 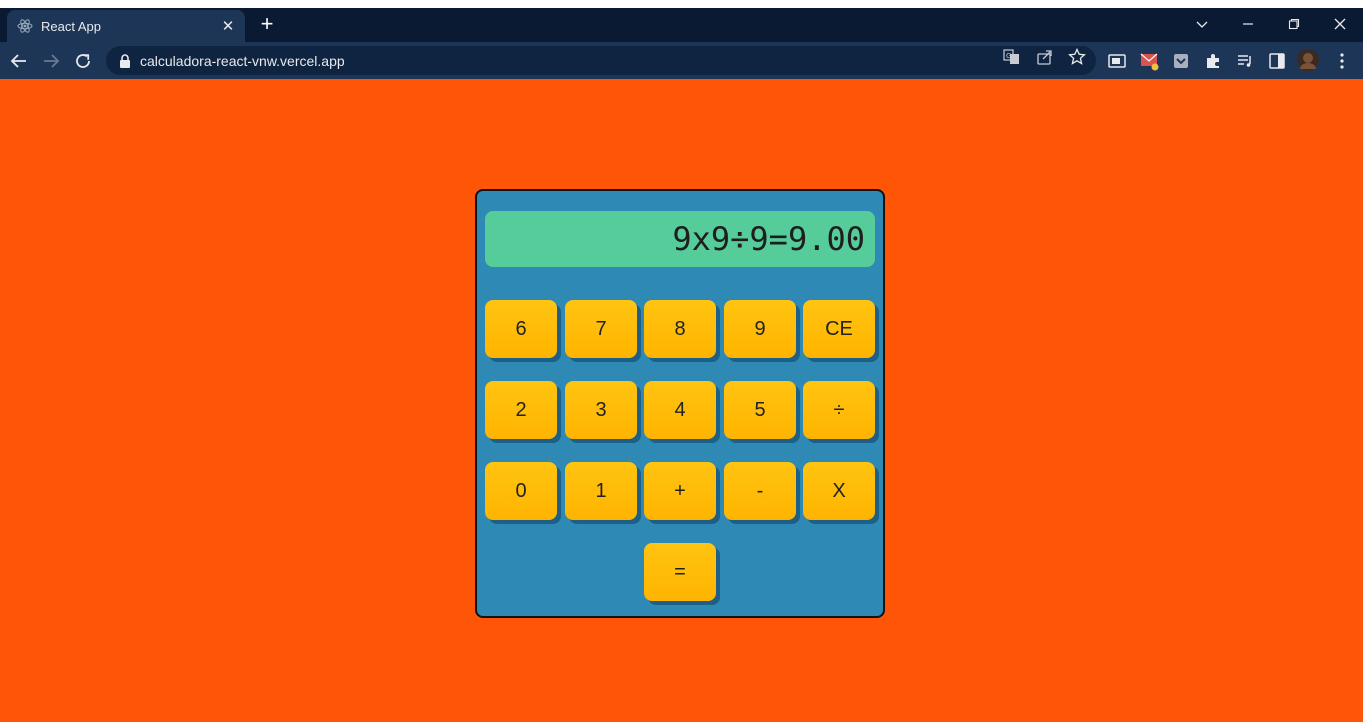 I want to click on tab-title: React App, so click(x=71, y=26).